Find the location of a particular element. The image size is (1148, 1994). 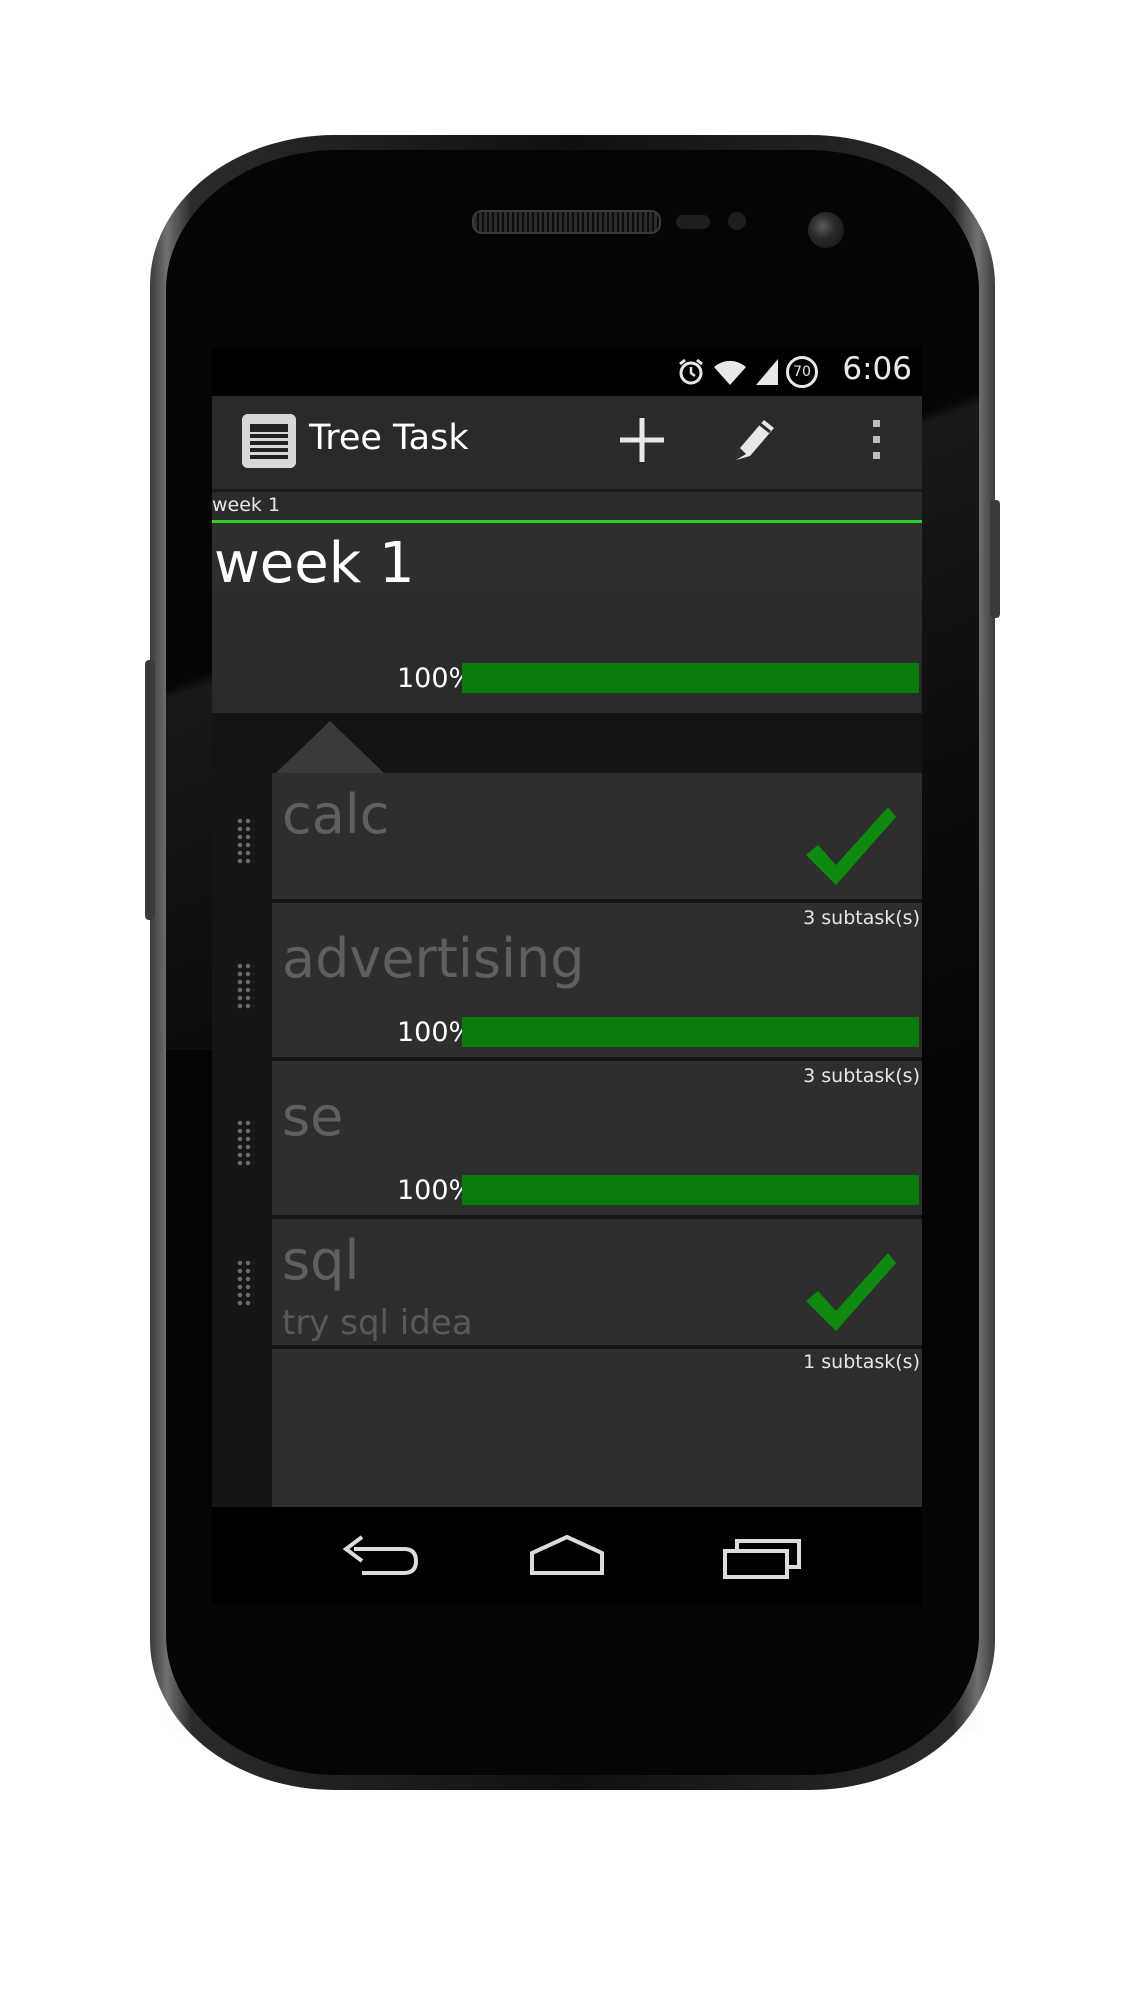

battery-icon: 70 is located at coordinates (802, 372).